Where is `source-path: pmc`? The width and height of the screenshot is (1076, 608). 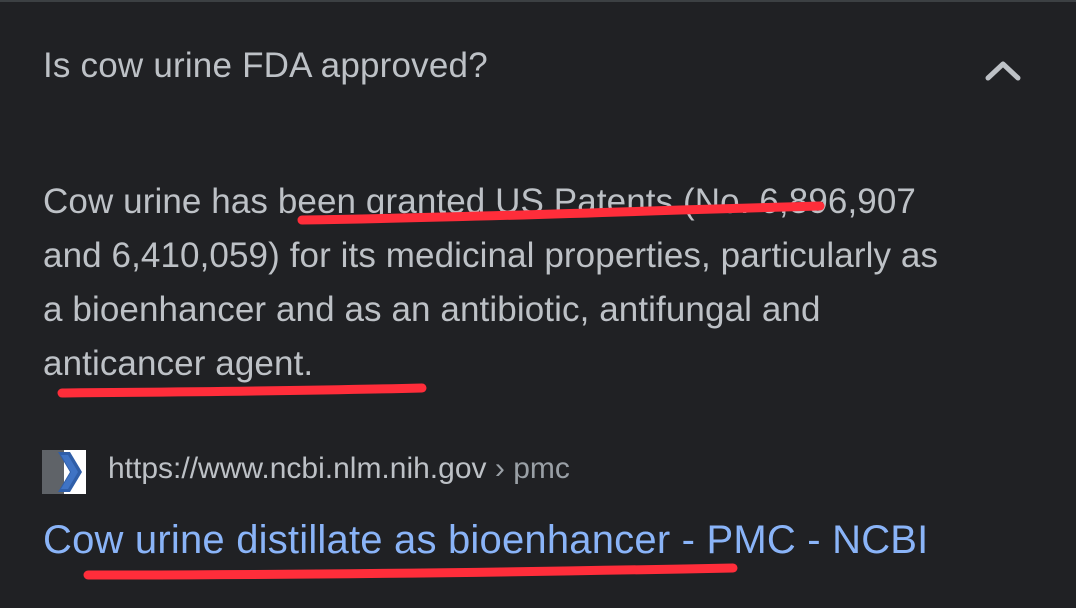
source-path: pmc is located at coordinates (541, 468).